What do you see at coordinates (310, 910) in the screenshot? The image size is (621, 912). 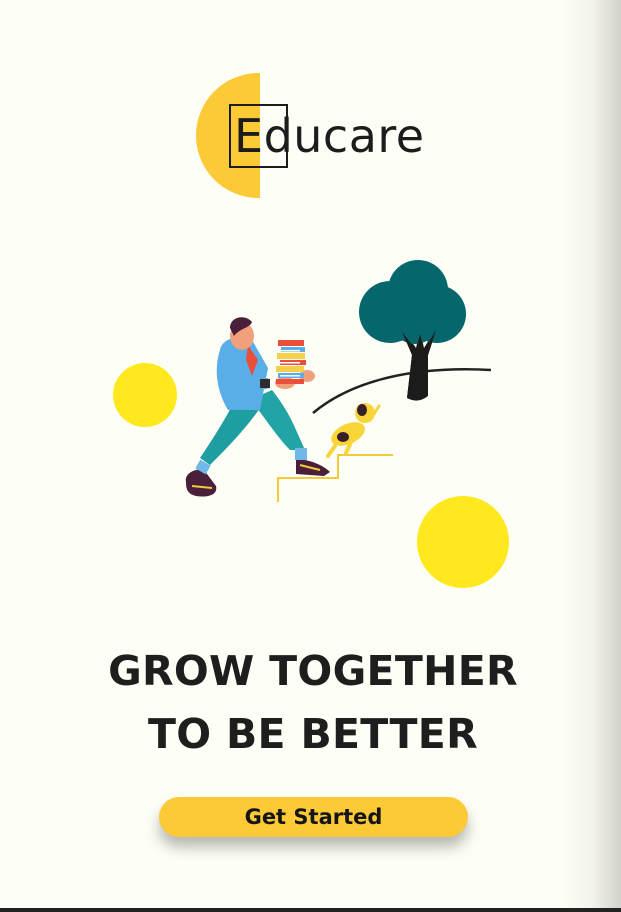 I see `bottom-edge` at bounding box center [310, 910].